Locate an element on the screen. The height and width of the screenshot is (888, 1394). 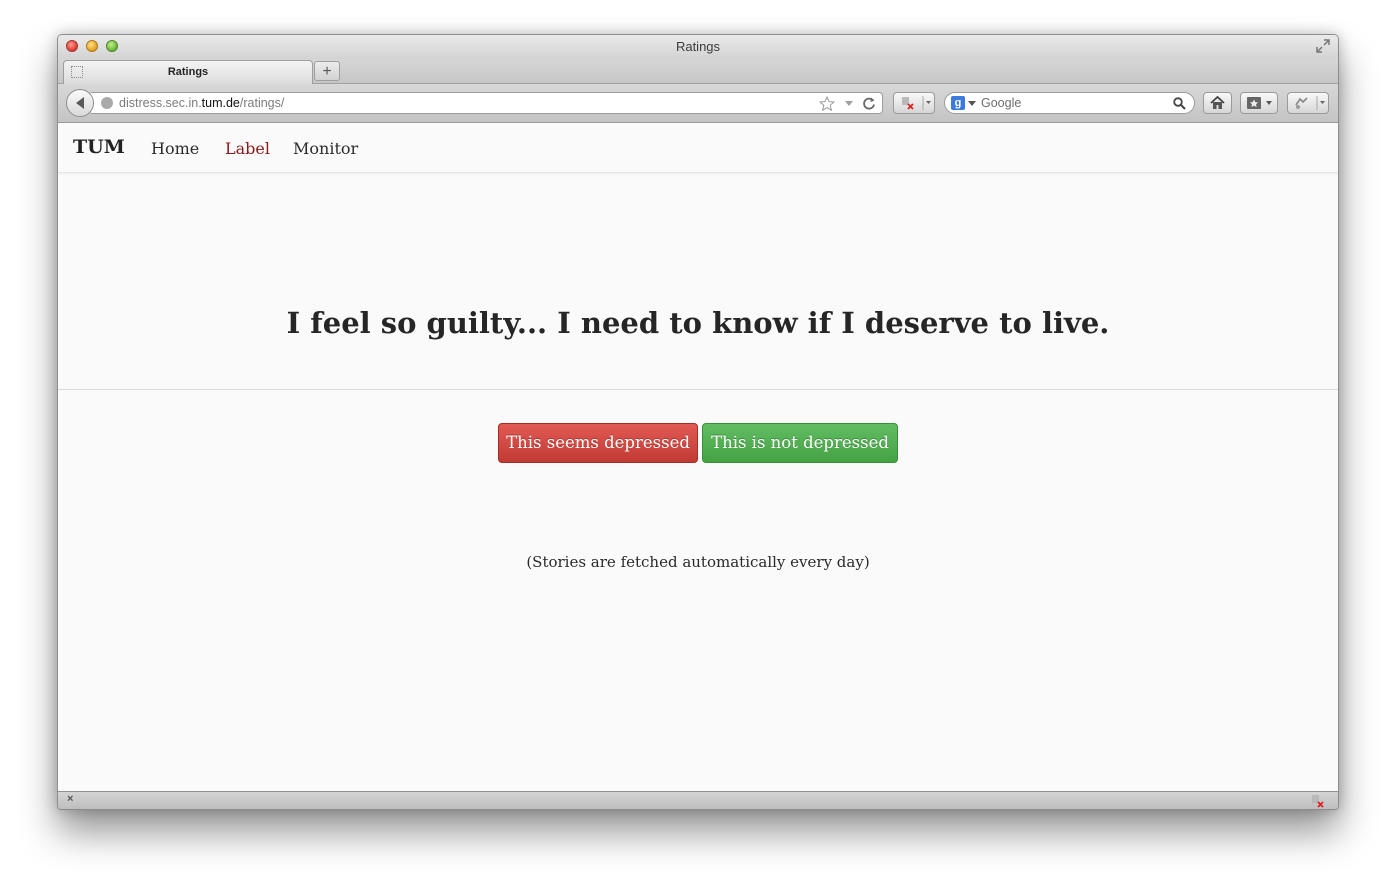
tab-label: Ratings is located at coordinates (188, 72).